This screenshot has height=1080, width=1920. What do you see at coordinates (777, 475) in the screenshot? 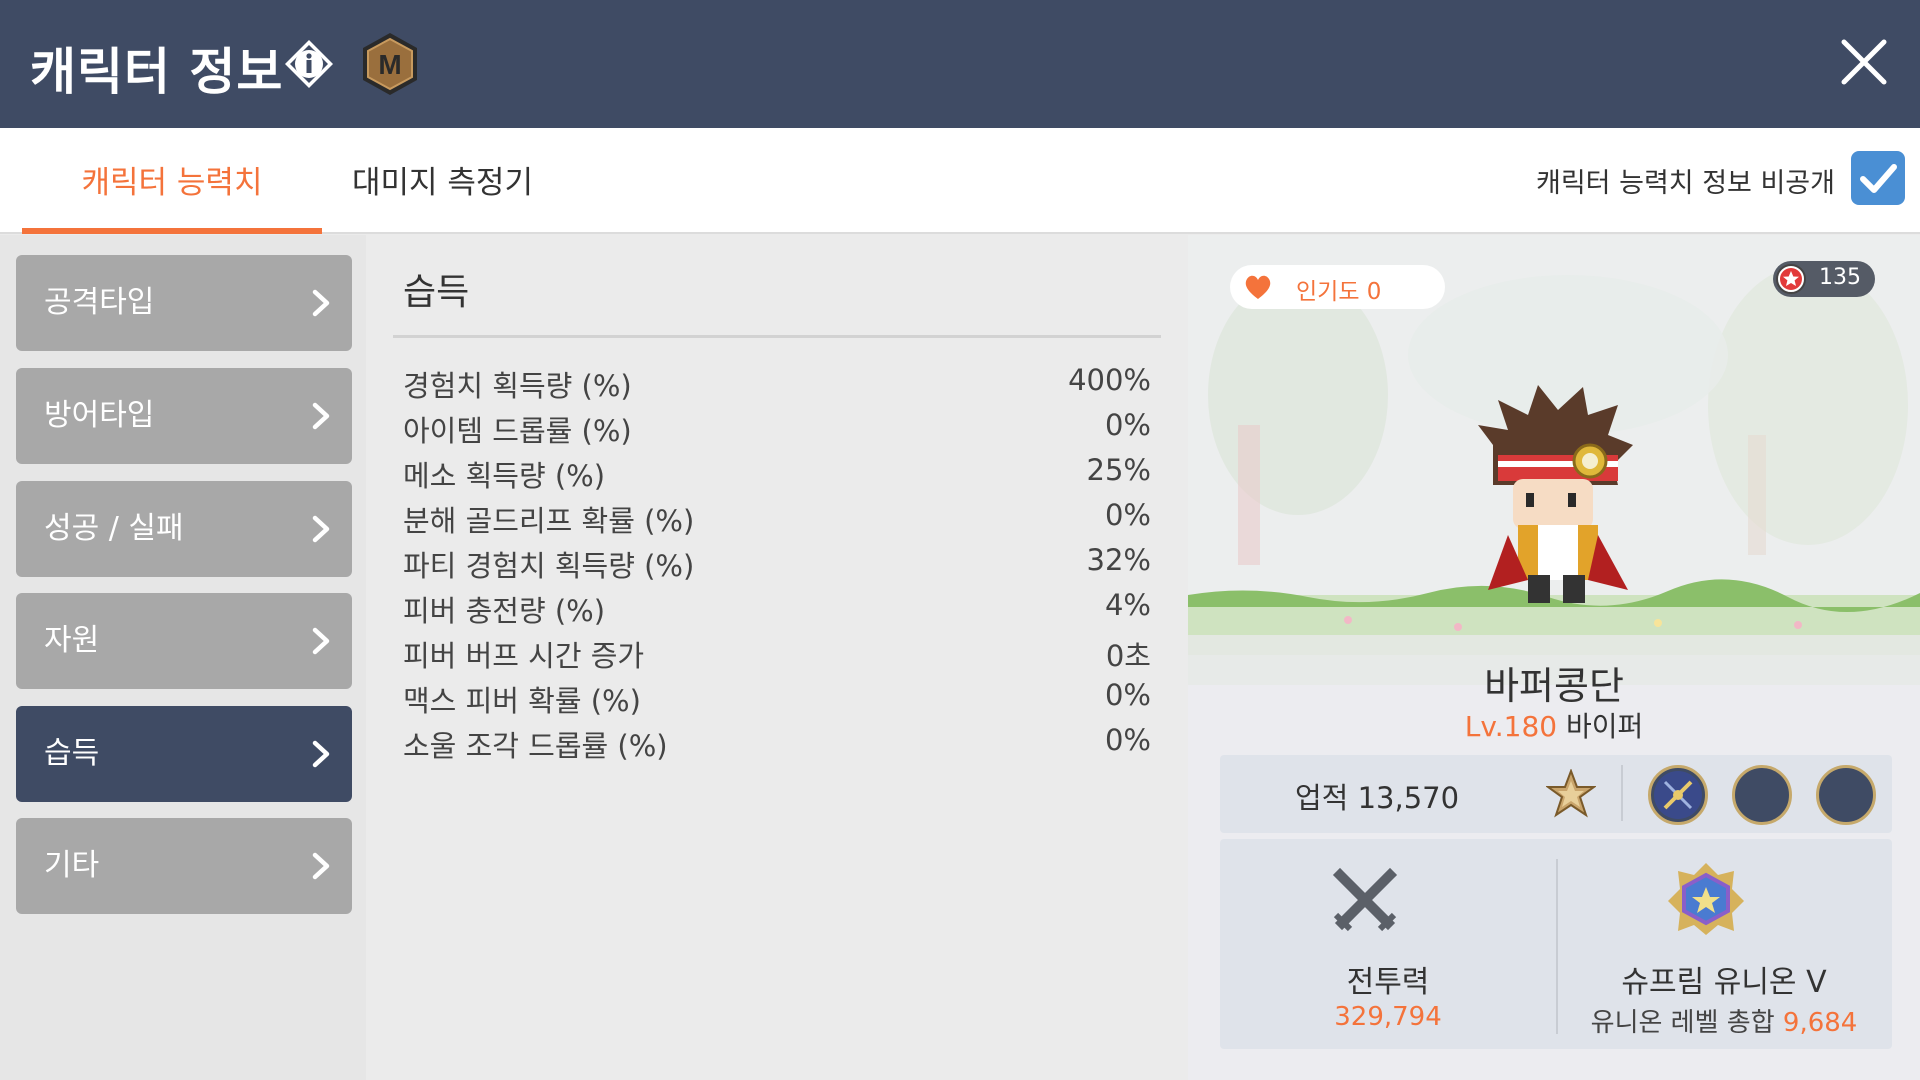
I see `stat-row: 메소 획득량 (%) 25%` at bounding box center [777, 475].